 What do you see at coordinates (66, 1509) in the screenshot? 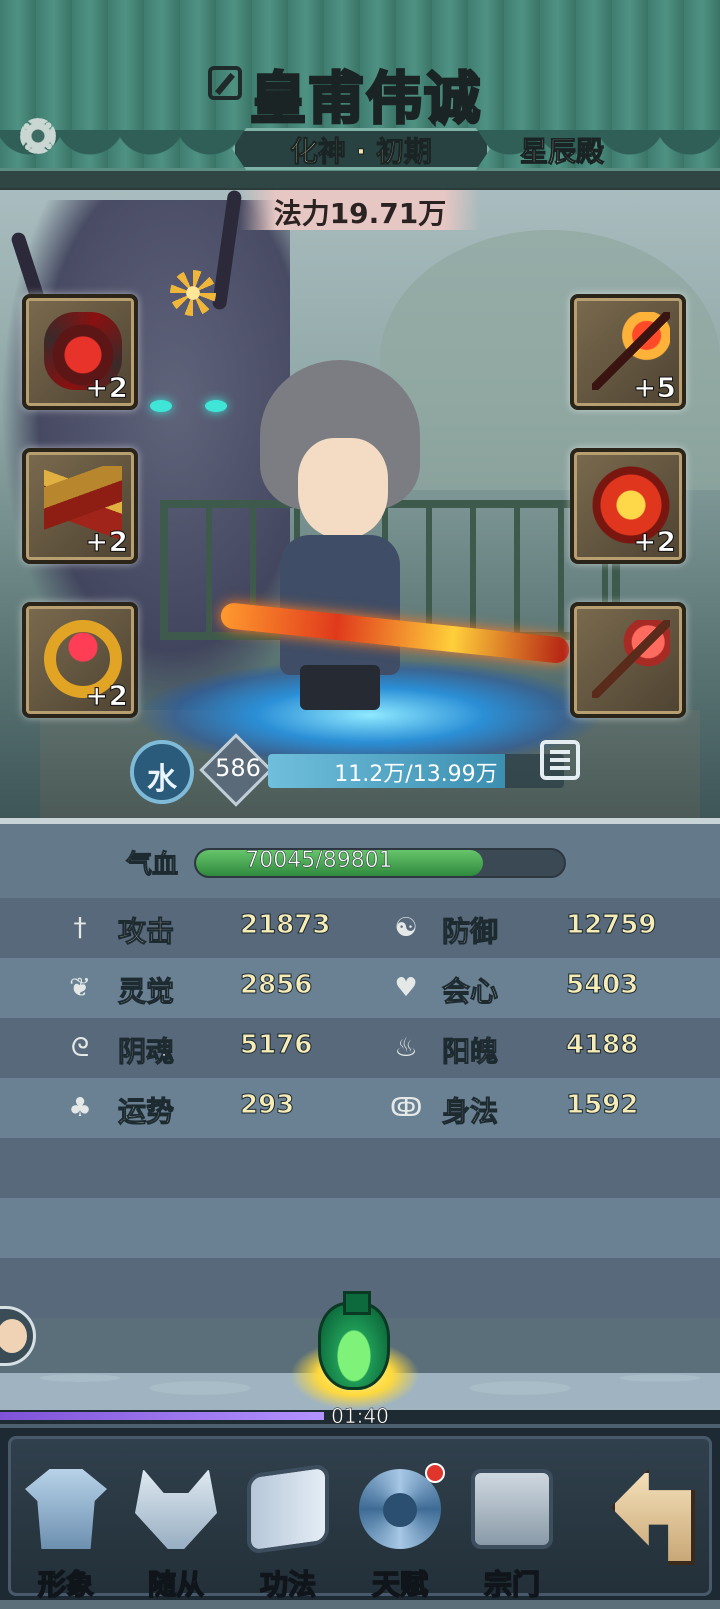
I see `robe-icon` at bounding box center [66, 1509].